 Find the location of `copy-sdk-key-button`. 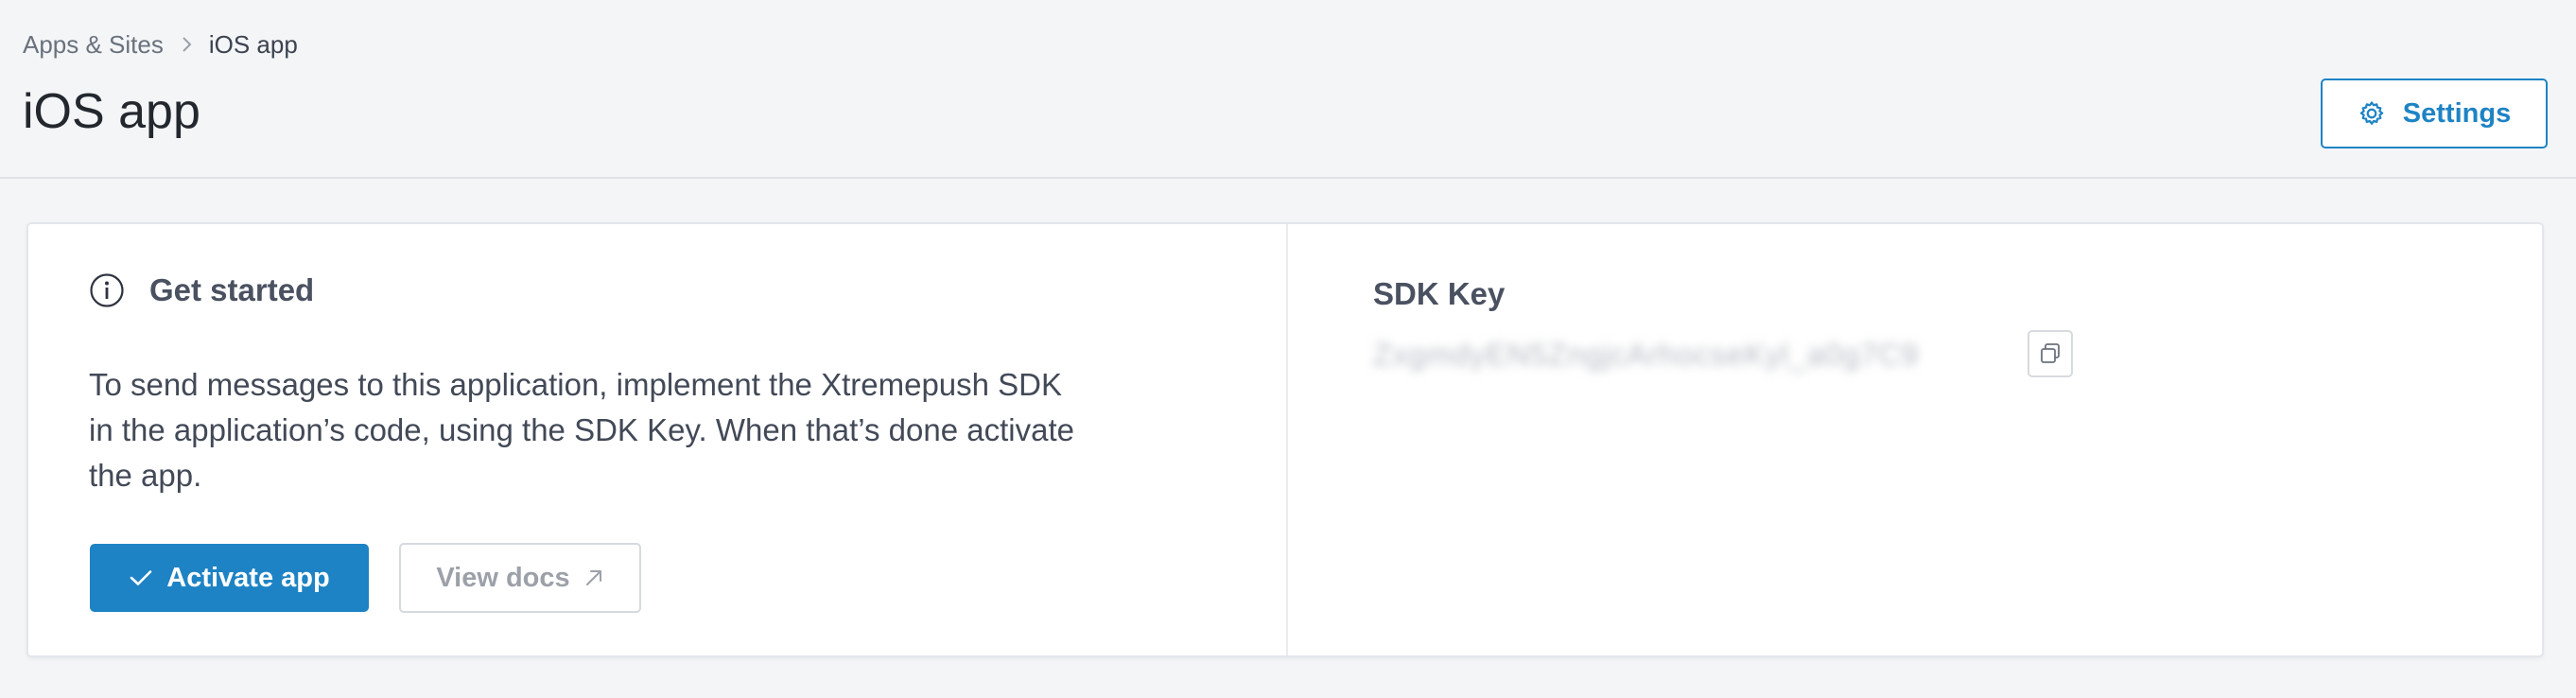

copy-sdk-key-button is located at coordinates (2050, 353).